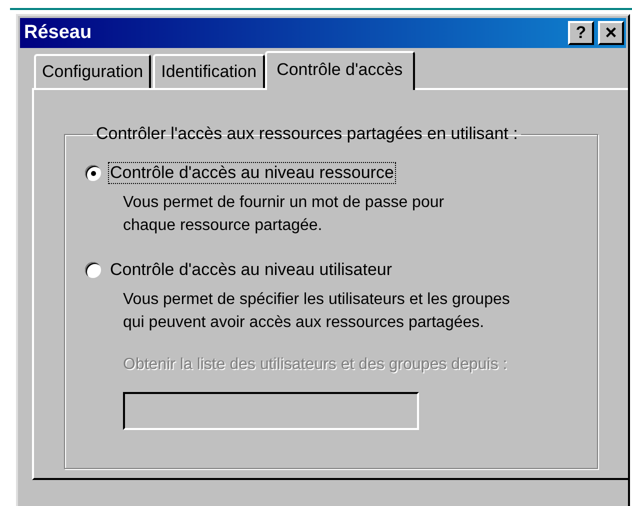 The height and width of the screenshot is (506, 632). Describe the element at coordinates (252, 173) in the screenshot. I see `radio-label: Contrôle d'accès au niveau ressource` at that location.